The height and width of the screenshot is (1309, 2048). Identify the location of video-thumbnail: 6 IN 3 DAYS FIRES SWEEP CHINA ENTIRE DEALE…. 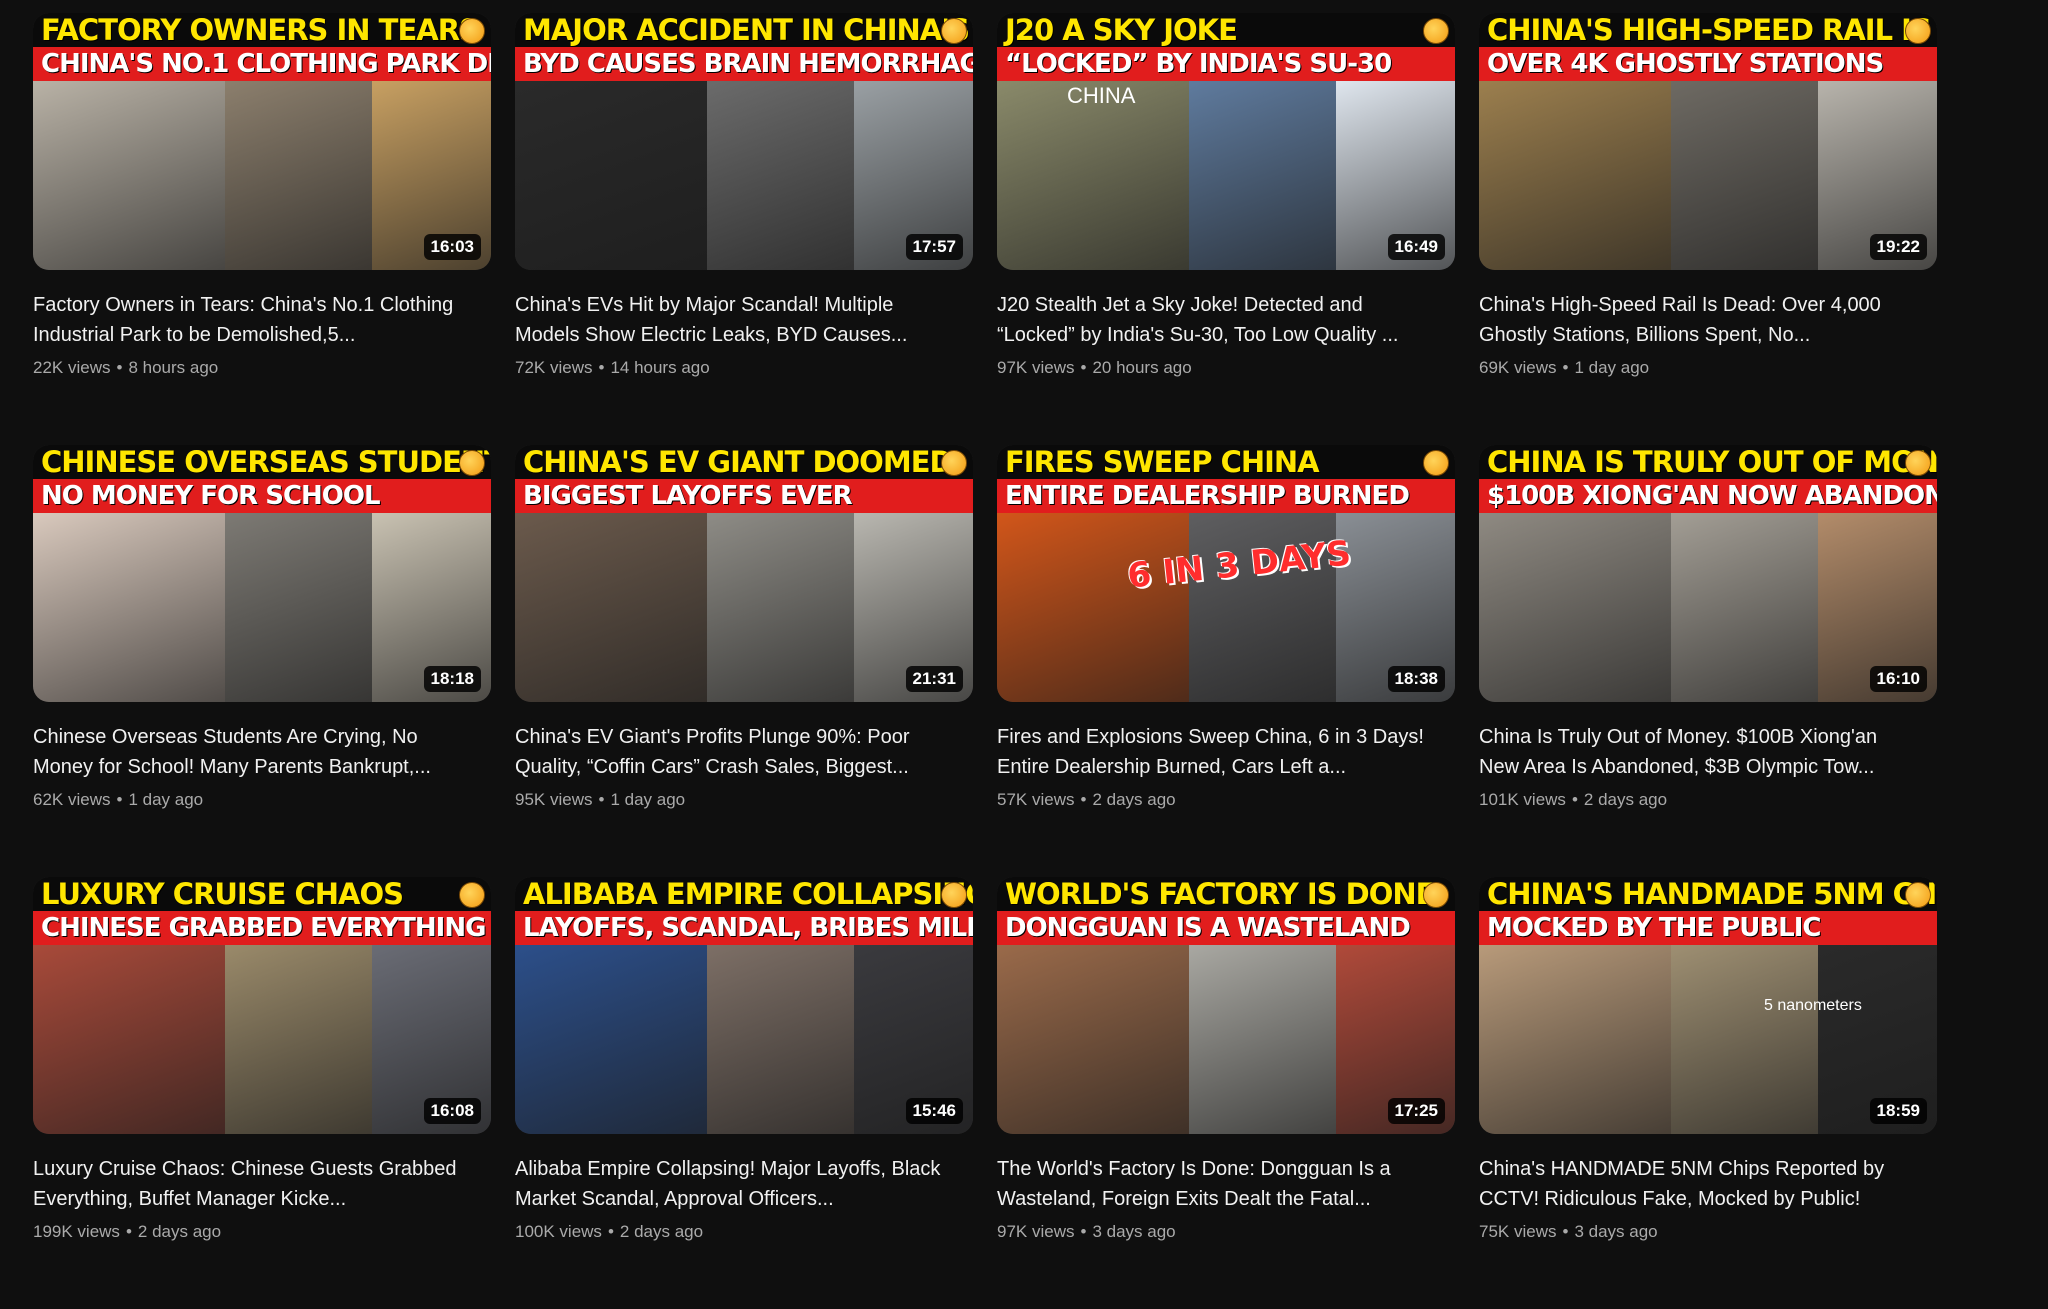
(1226, 573).